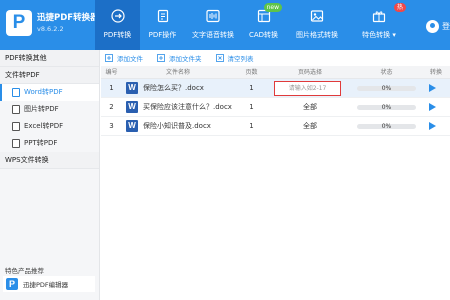 The width and height of the screenshot is (450, 300). I want to click on file-name: 保险怎么买？.docx, so click(173, 87).